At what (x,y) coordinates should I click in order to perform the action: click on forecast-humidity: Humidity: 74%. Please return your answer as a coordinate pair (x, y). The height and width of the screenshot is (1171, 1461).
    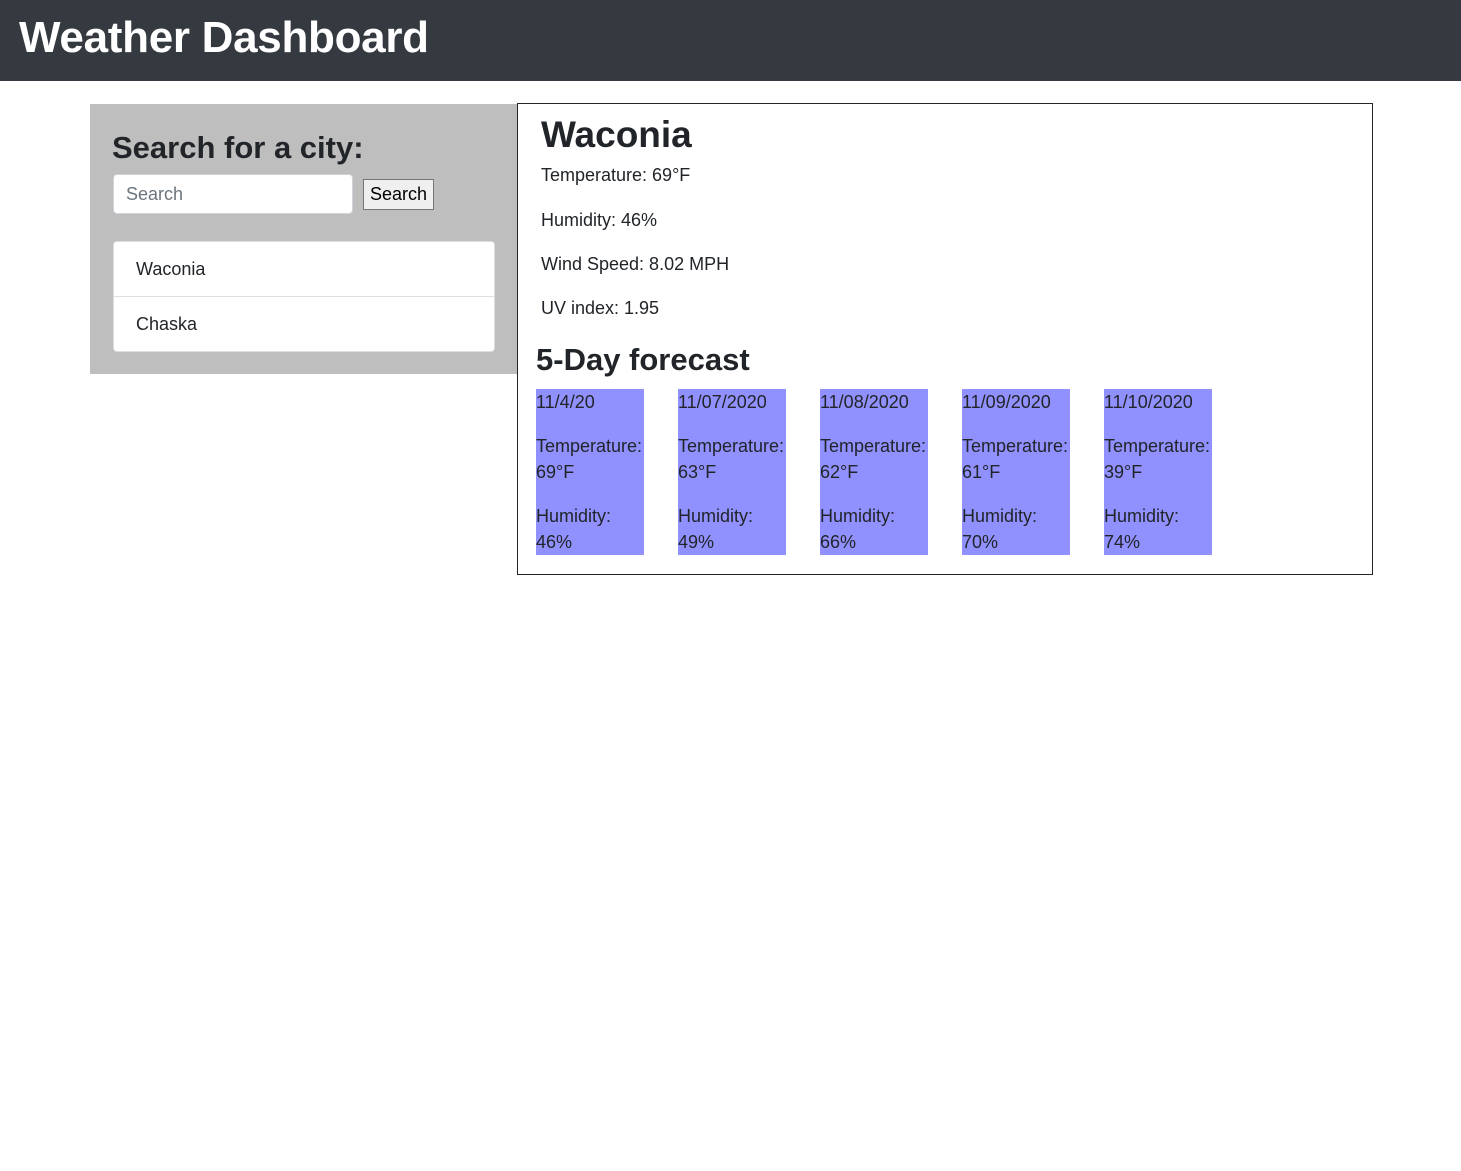
    Looking at the image, I should click on (1142, 529).